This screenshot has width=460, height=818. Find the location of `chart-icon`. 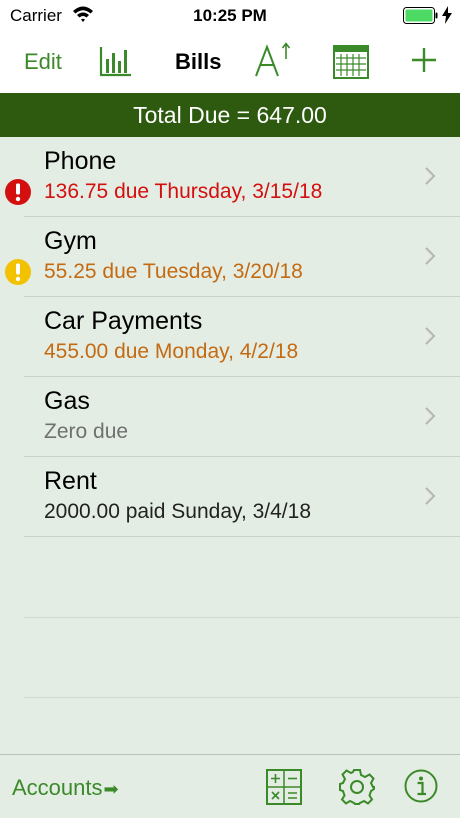

chart-icon is located at coordinates (116, 63).